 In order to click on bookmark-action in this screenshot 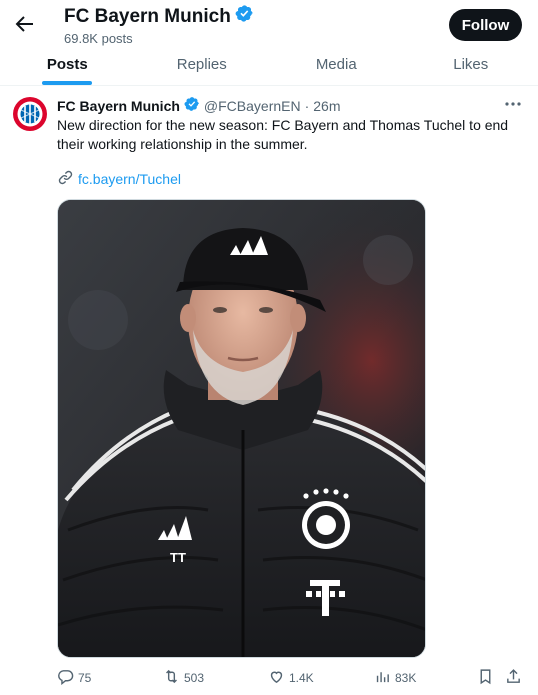, I will do `click(485, 678)`.